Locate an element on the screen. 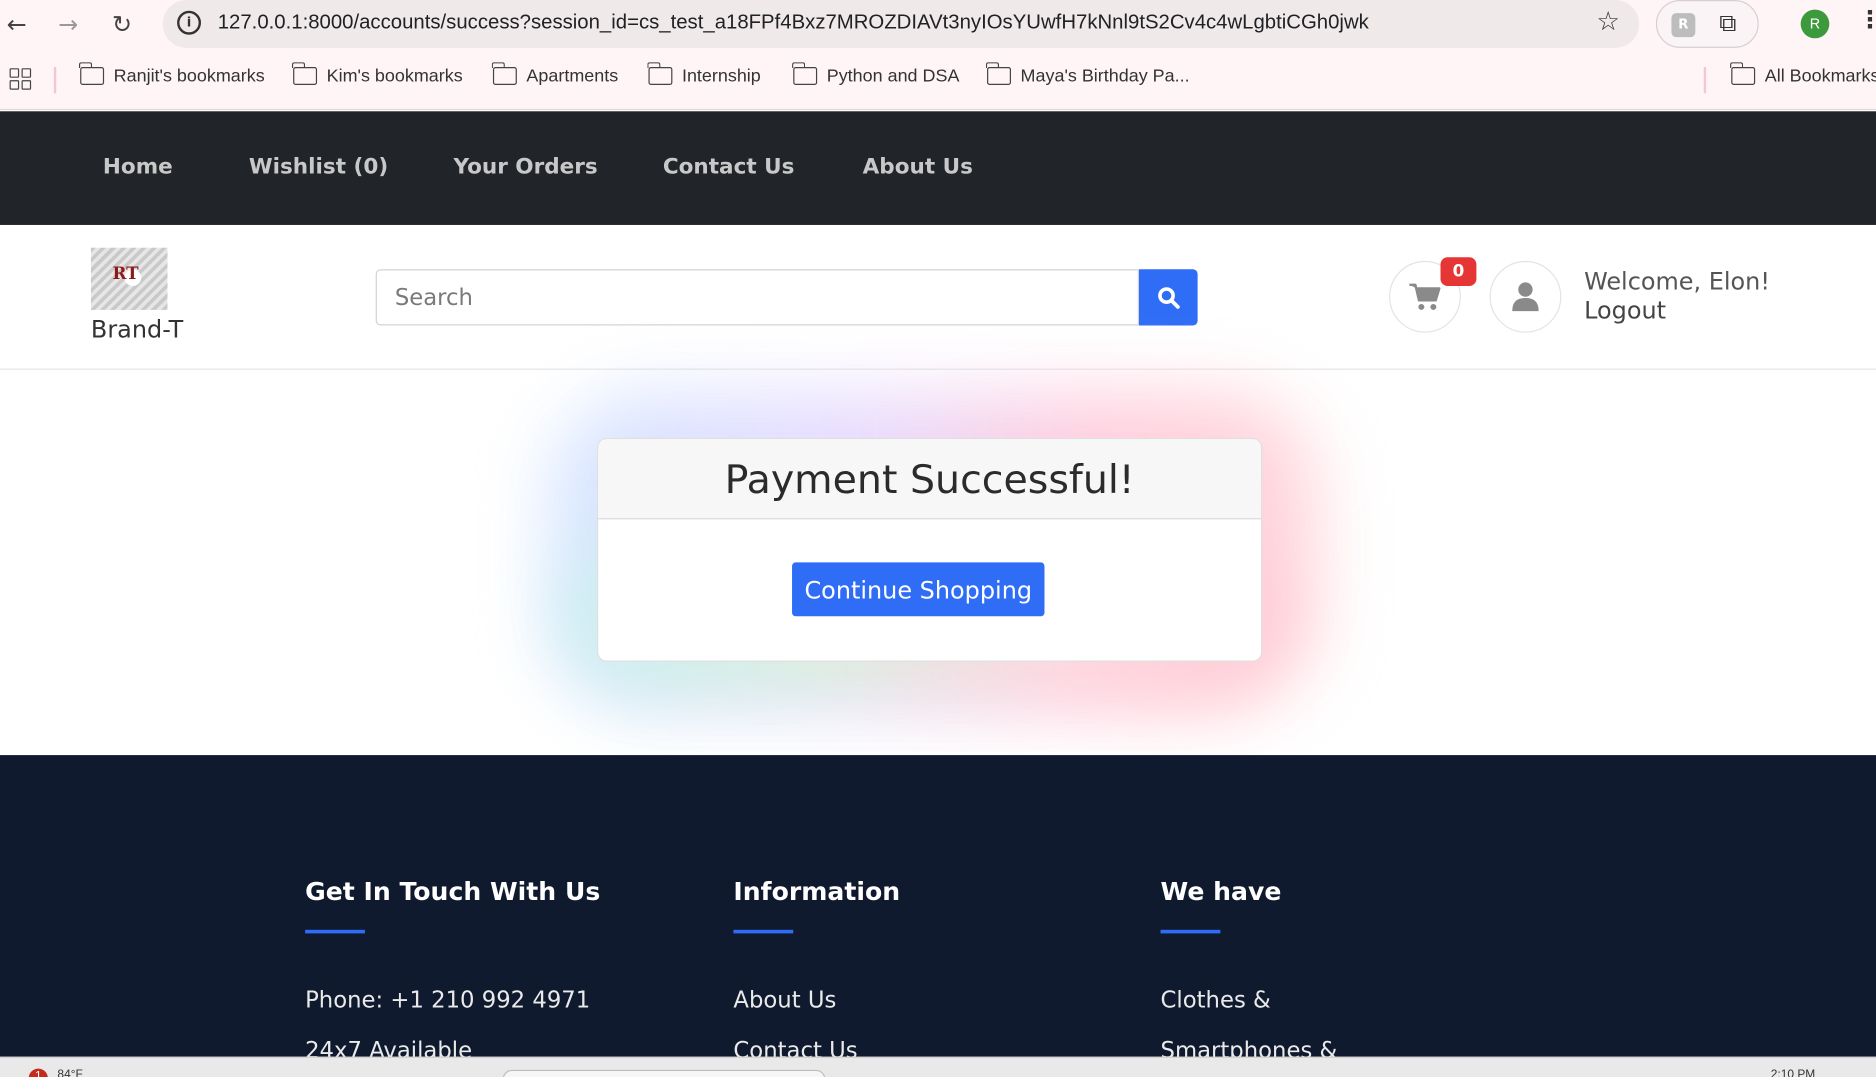  profile-avatar: R is located at coordinates (1815, 24).